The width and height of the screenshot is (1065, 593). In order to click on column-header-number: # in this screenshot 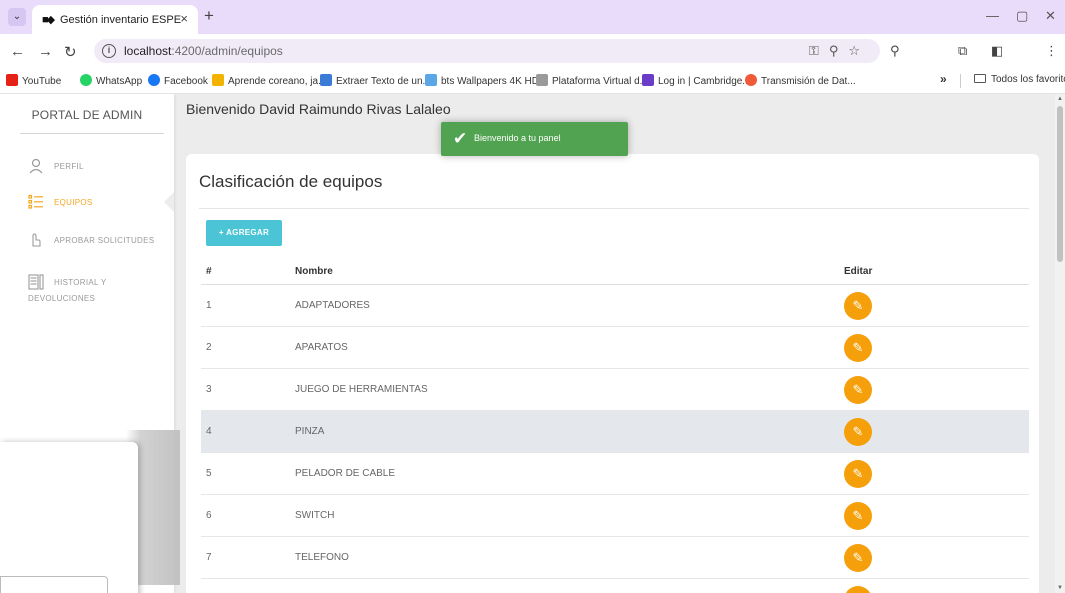, I will do `click(209, 271)`.